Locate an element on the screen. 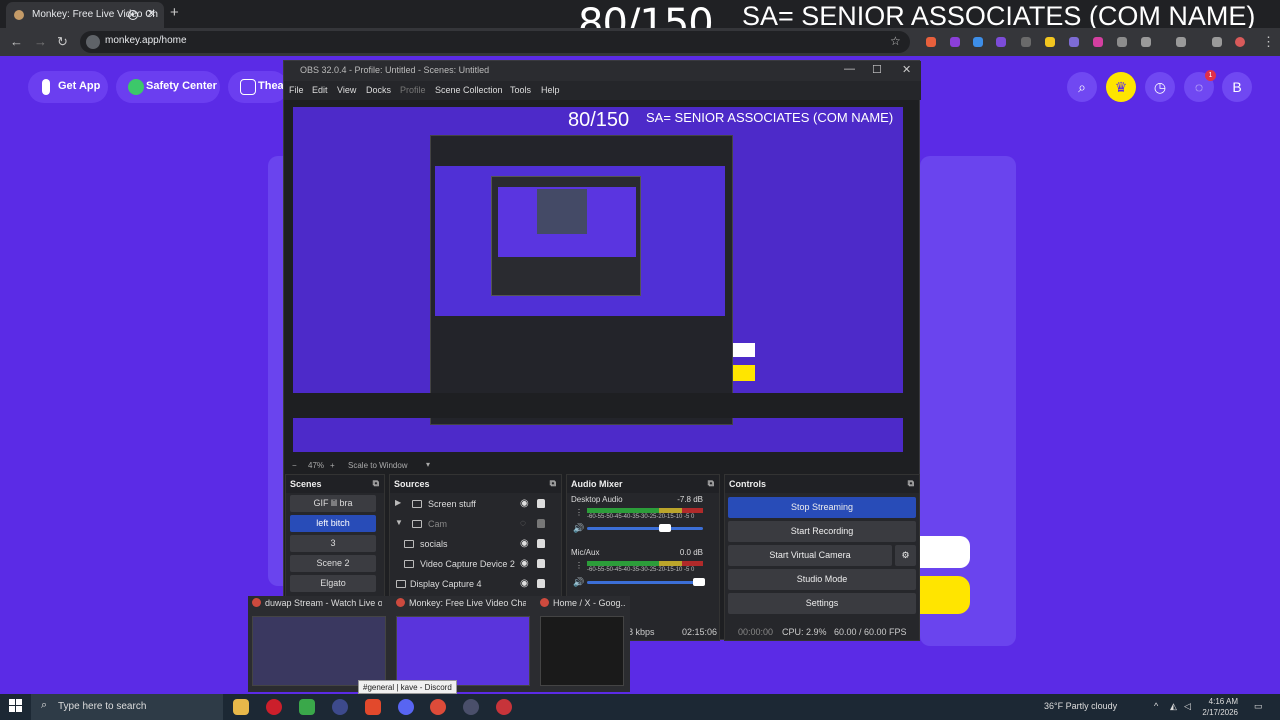 This screenshot has width=1280, height=720. menu-edit: Edit is located at coordinates (320, 90).